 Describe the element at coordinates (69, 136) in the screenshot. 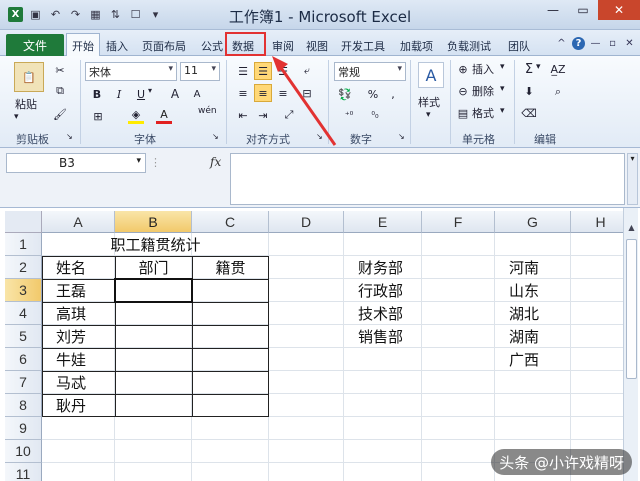

I see `clipboard-launcher-icon: ↘` at that location.